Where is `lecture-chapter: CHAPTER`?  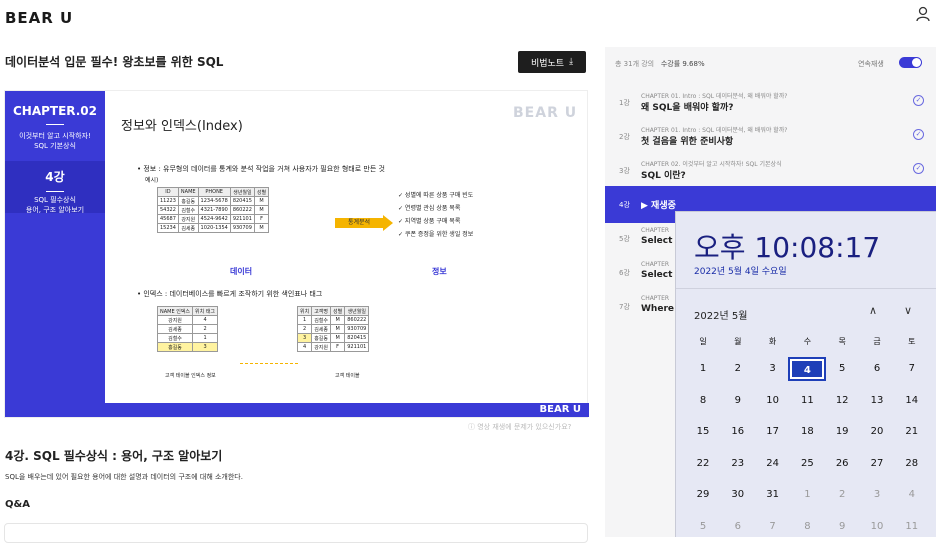
lecture-chapter: CHAPTER is located at coordinates (655, 230).